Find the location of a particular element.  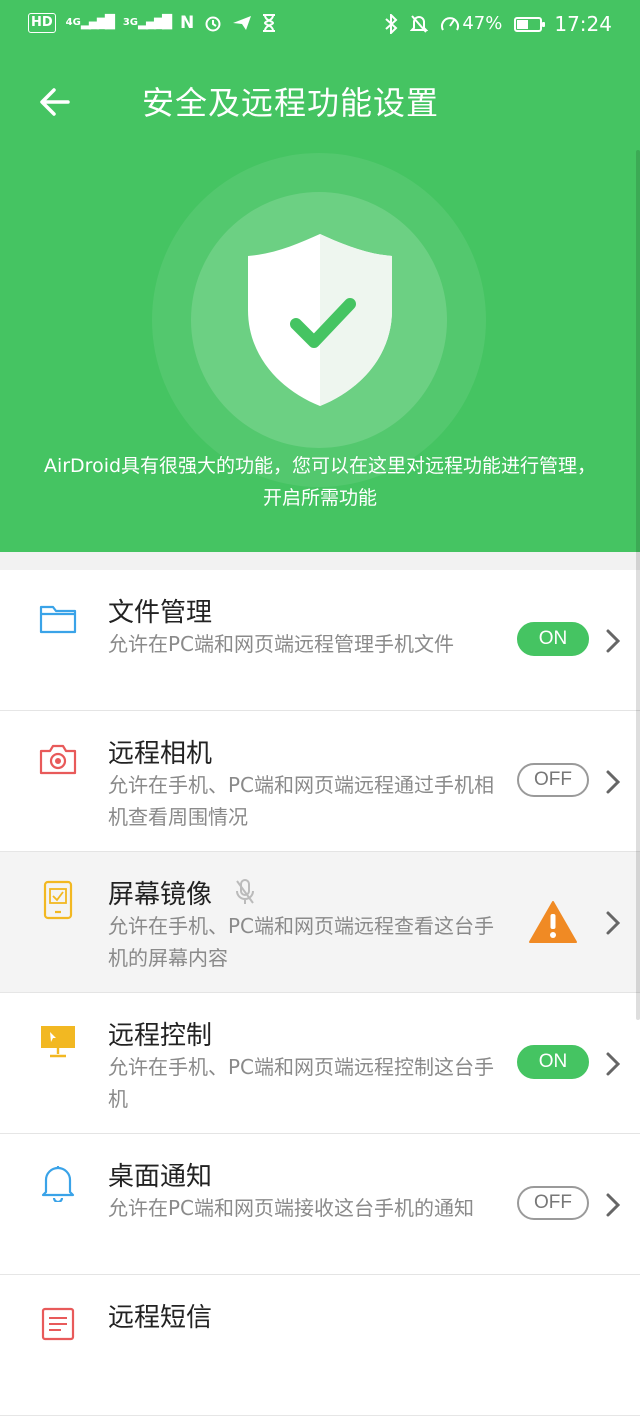

item-title: 远程控制 is located at coordinates (160, 1036).